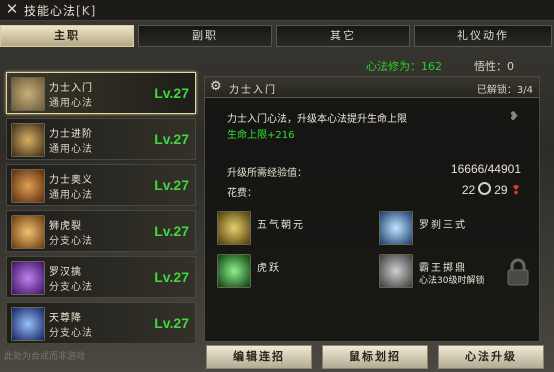 The height and width of the screenshot is (372, 554). Describe the element at coordinates (28, 324) in the screenshot. I see `blue-strike-icon` at that location.